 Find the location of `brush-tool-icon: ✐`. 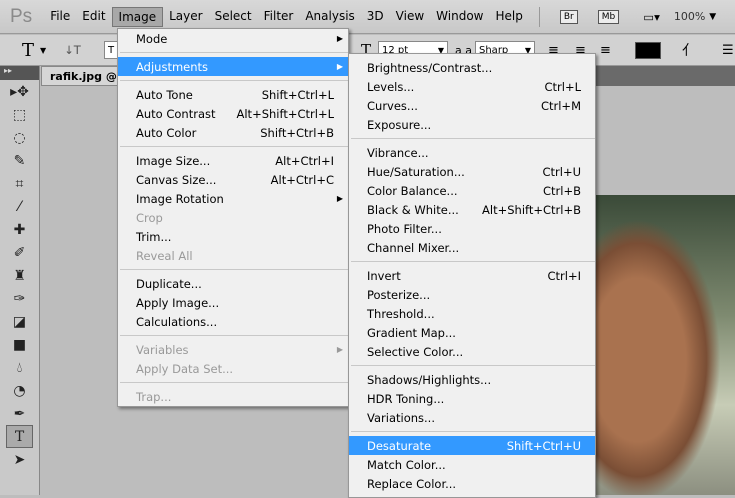

brush-tool-icon: ✐ is located at coordinates (19, 252).